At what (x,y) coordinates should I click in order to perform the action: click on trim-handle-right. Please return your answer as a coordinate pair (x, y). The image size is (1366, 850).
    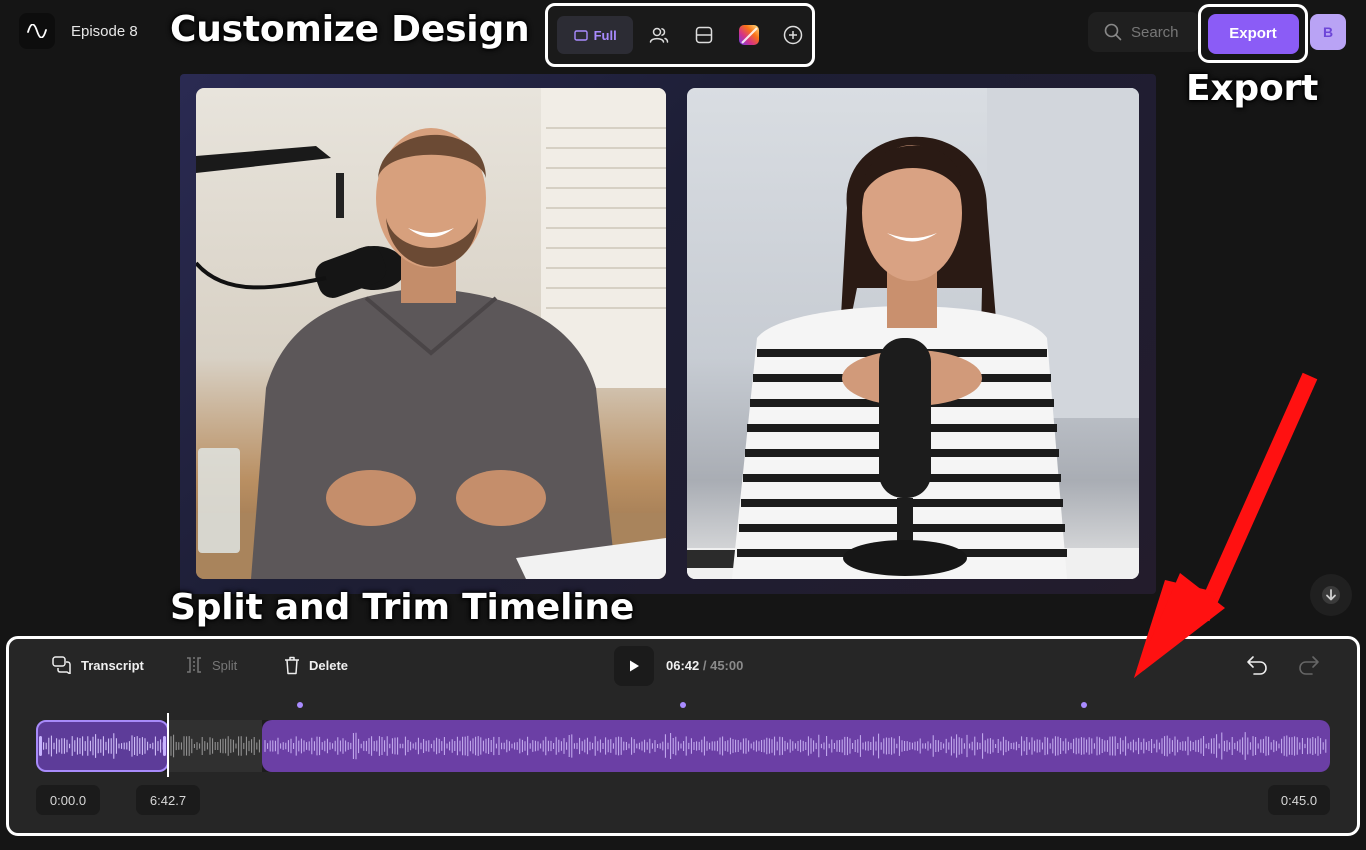
    Looking at the image, I should click on (164, 746).